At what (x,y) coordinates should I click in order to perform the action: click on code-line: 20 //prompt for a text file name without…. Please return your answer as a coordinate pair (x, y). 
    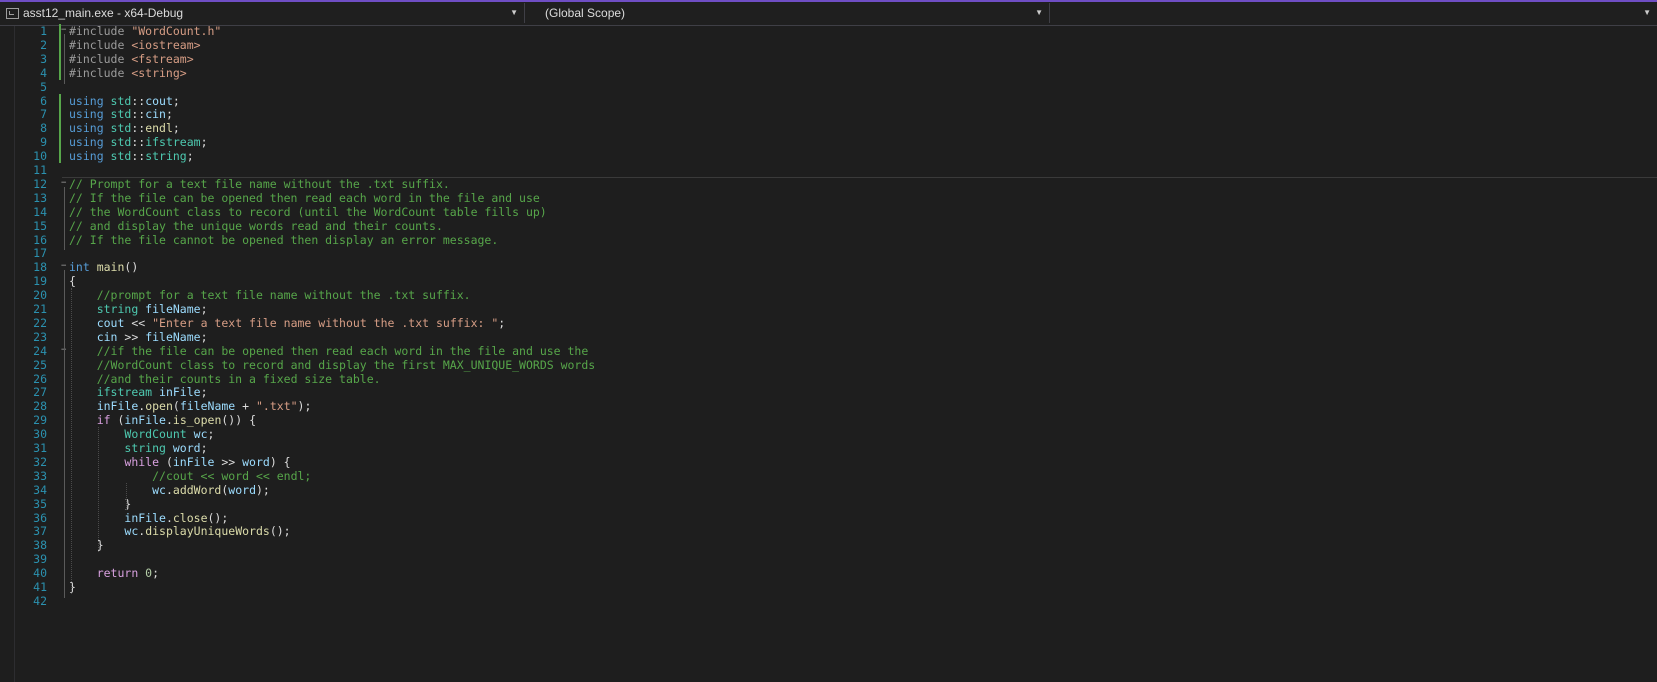
    Looking at the image, I should click on (828, 295).